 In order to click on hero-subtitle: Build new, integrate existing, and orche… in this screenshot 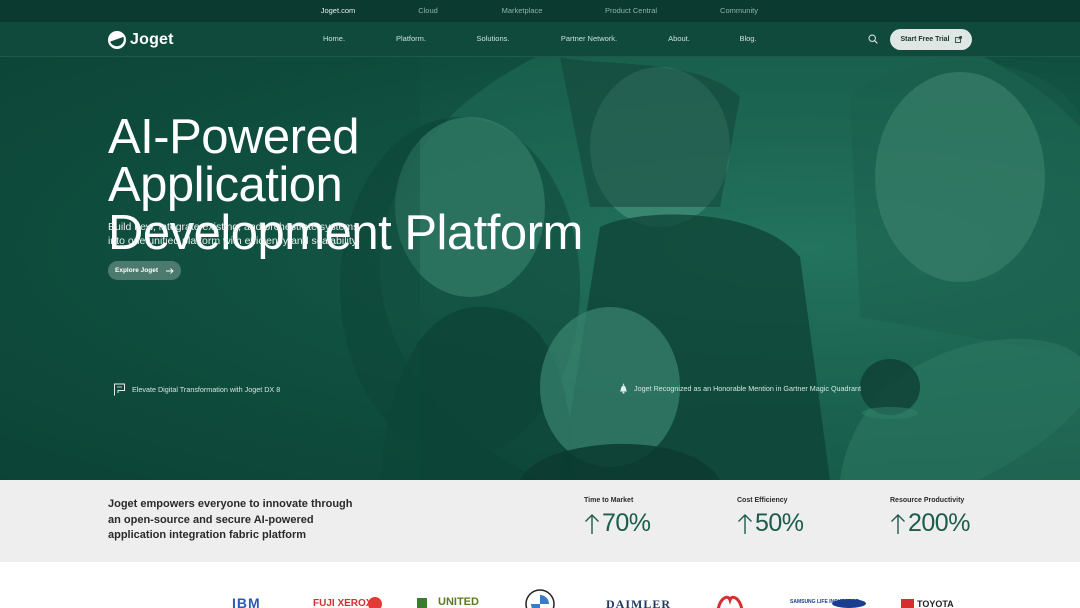, I will do `click(234, 234)`.